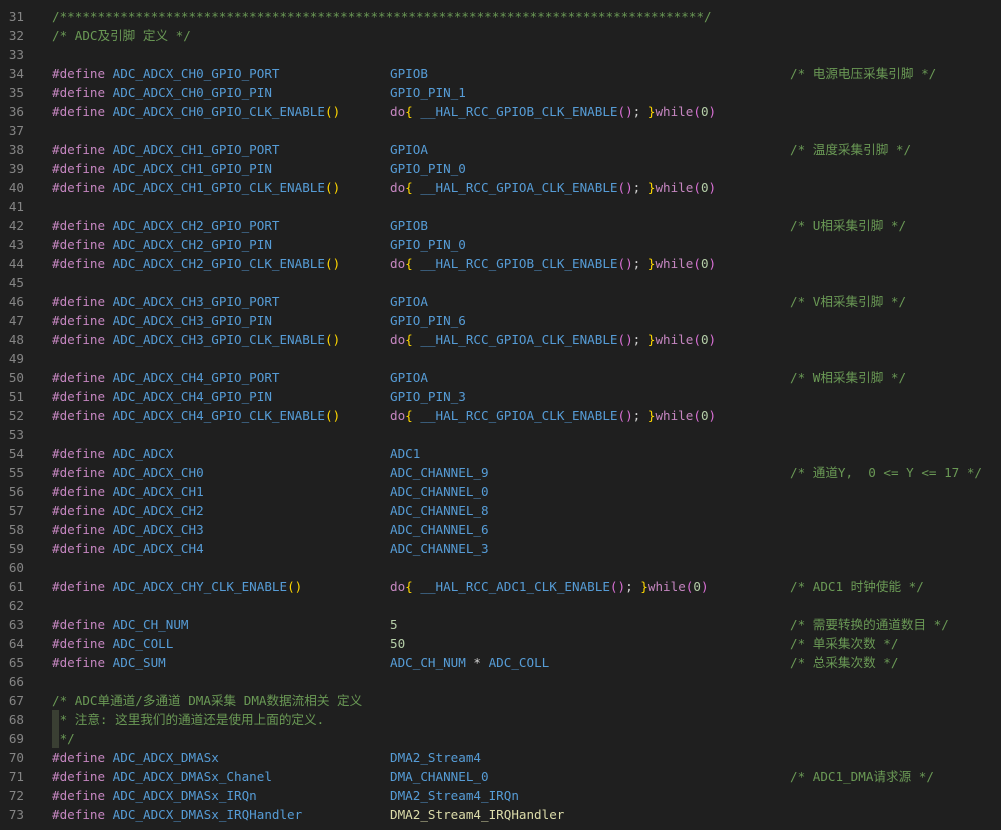 The width and height of the screenshot is (1001, 830). I want to click on inline-comment: /* U相采集引脚 */, so click(848, 225).